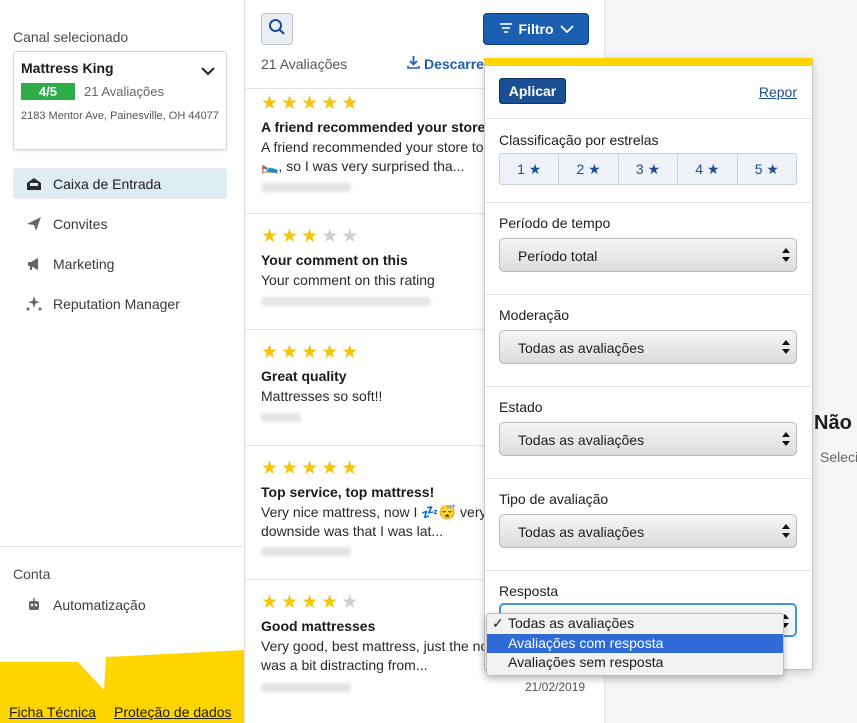 The width and height of the screenshot is (857, 723). Describe the element at coordinates (648, 347) in the screenshot. I see `moderation-select: Todas as avaliações` at that location.